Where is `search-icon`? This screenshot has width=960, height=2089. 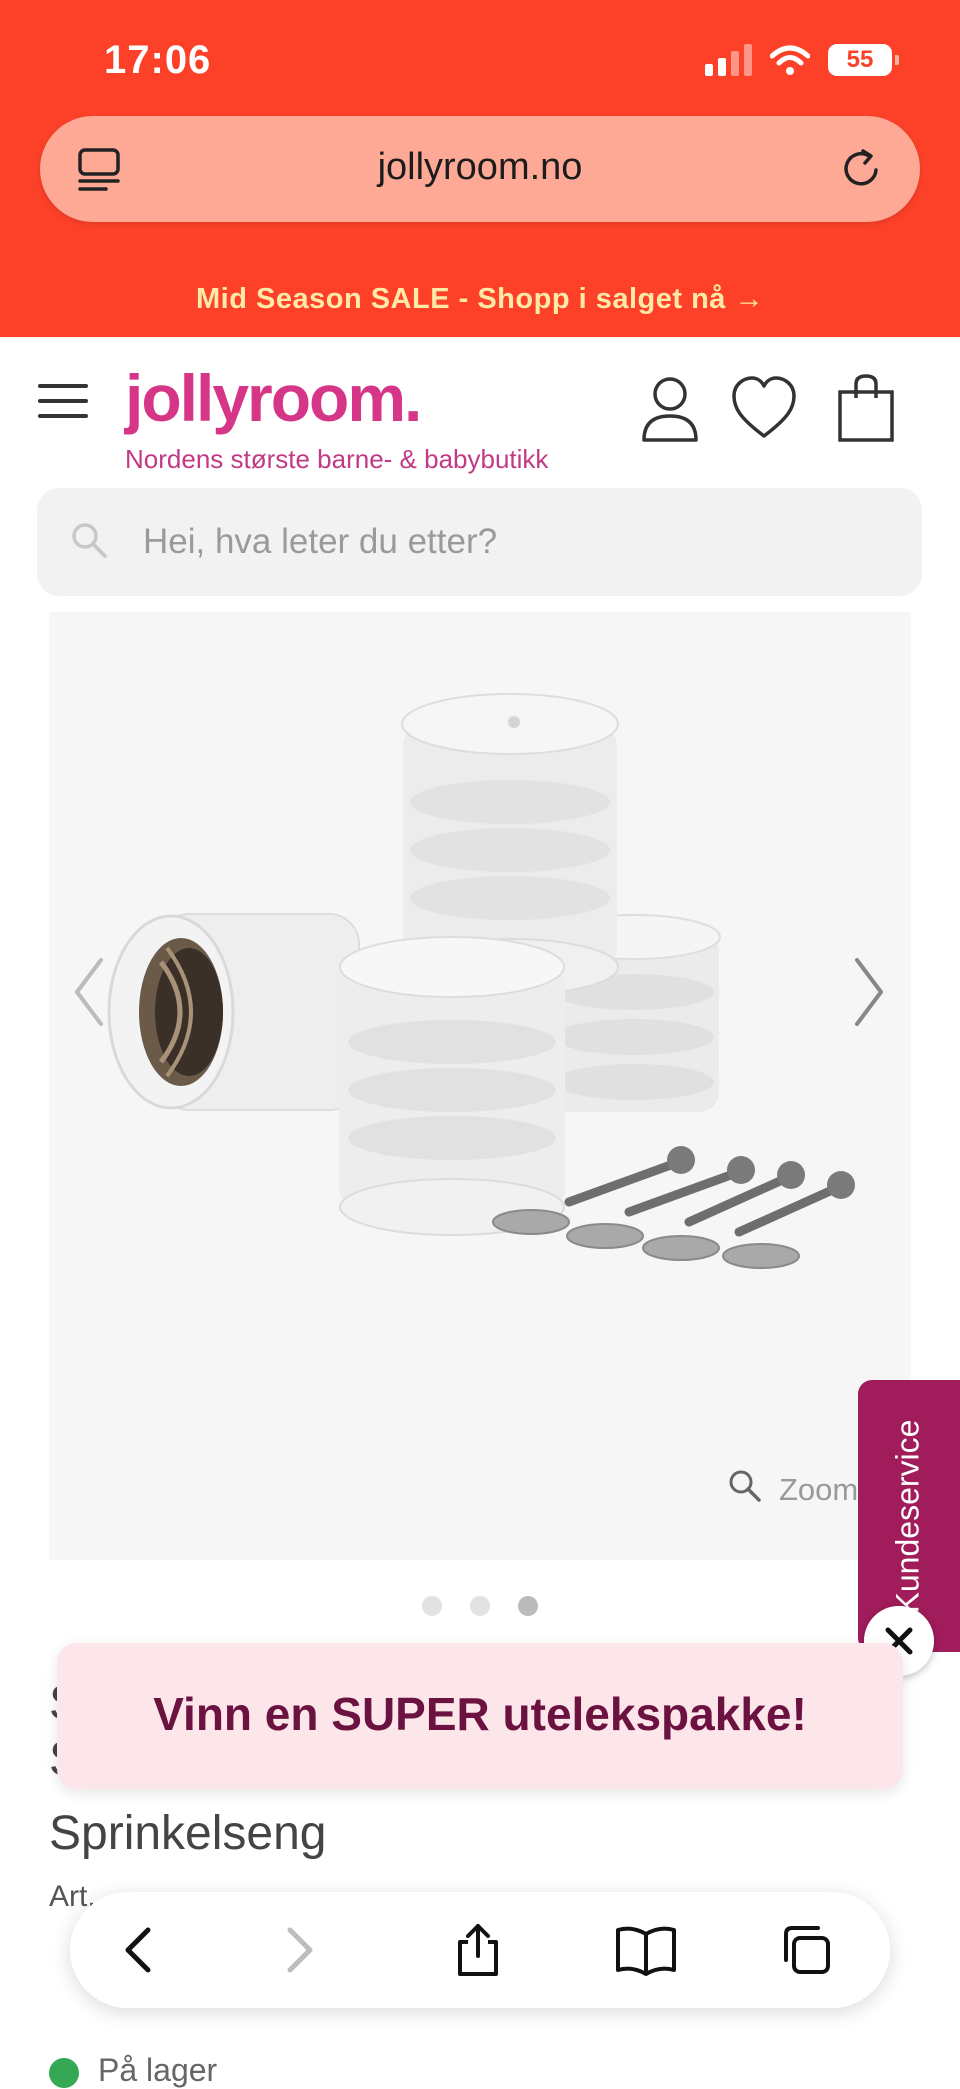
search-icon is located at coordinates (89, 540).